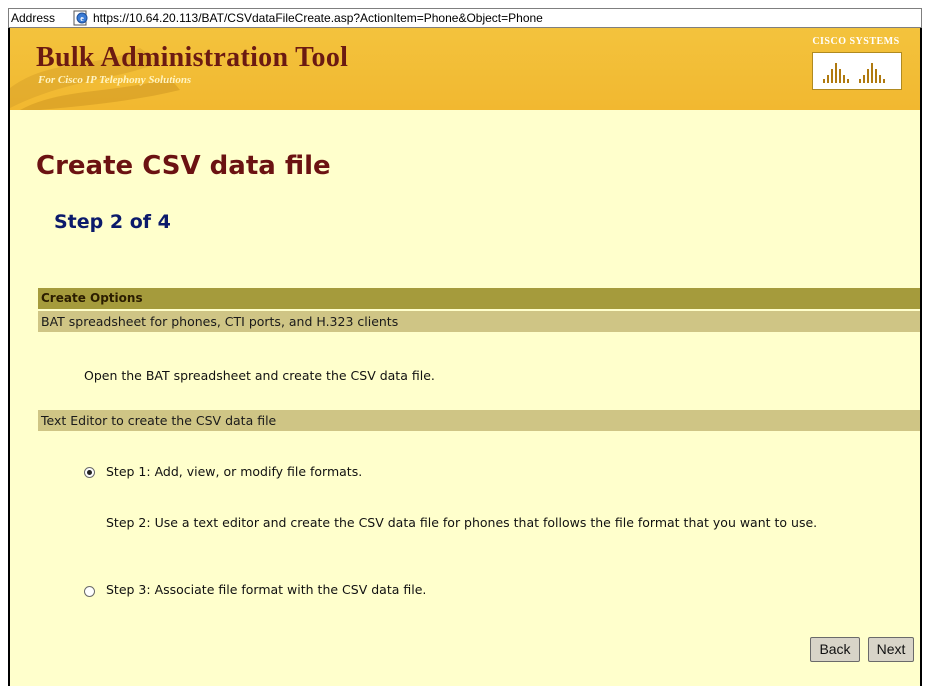  I want to click on cisco-logo: CISCO SYSTEMS, so click(856, 65).